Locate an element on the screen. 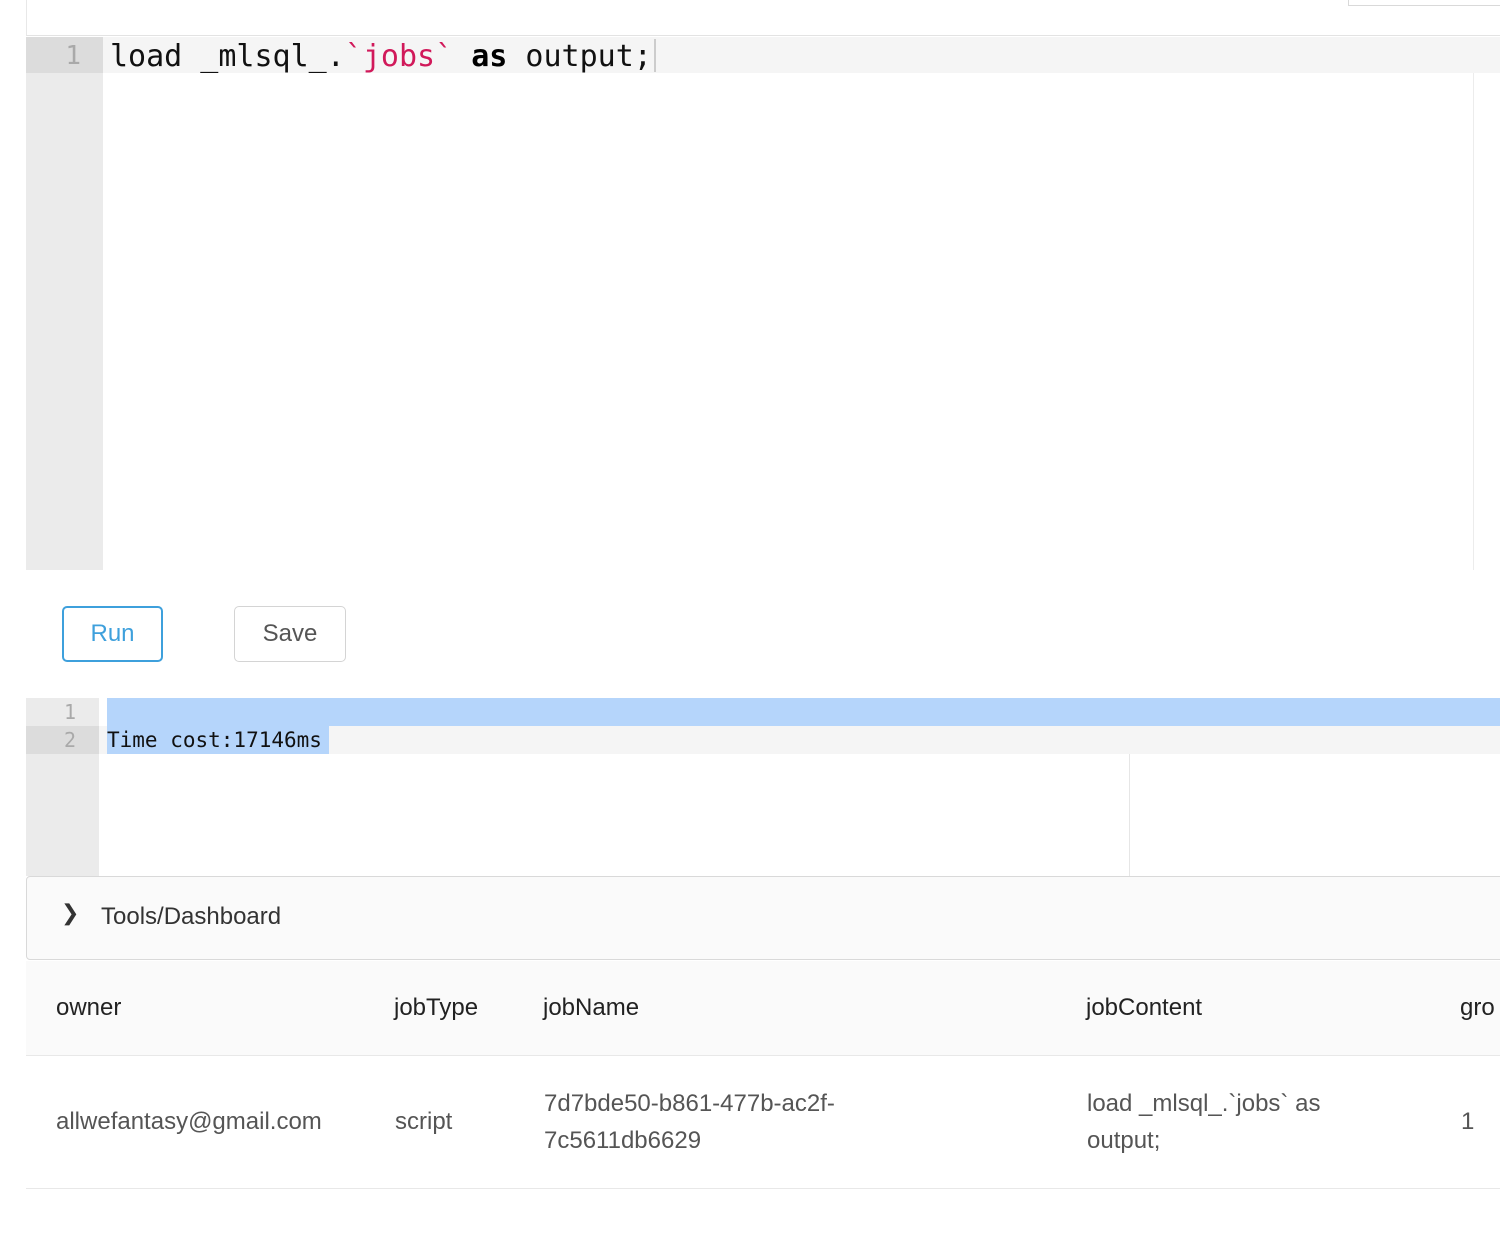 The image size is (1500, 1243). output-line-number: 2 is located at coordinates (69, 740).